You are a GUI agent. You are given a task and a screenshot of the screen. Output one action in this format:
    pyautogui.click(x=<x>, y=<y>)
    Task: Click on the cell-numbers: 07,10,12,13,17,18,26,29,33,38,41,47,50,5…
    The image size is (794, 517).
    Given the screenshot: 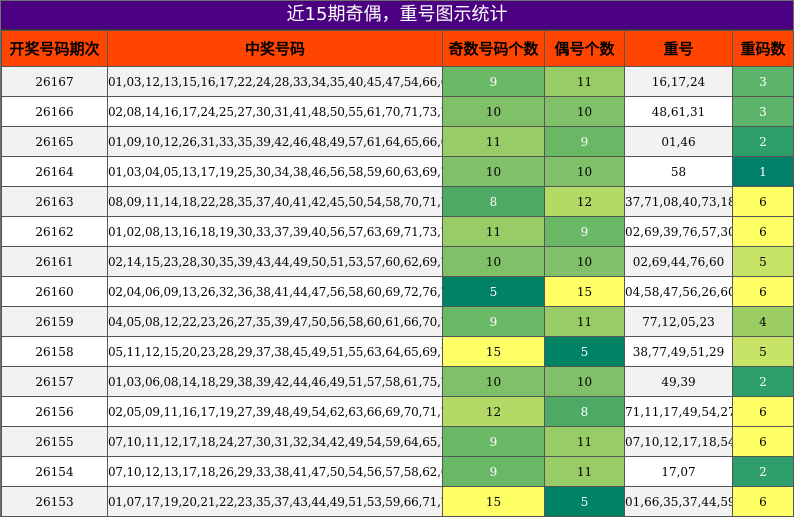 What is the action you would take?
    pyautogui.click(x=275, y=471)
    